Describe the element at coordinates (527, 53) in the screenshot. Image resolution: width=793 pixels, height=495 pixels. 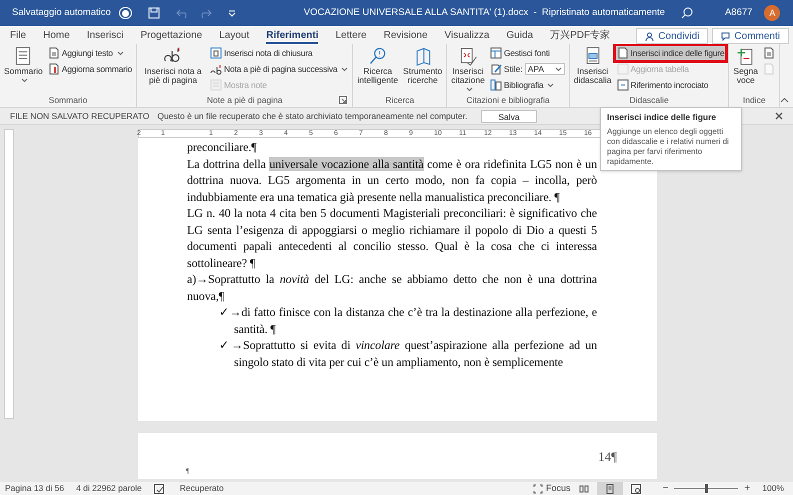
I see `ribbon-button: Gestisci fonti` at that location.